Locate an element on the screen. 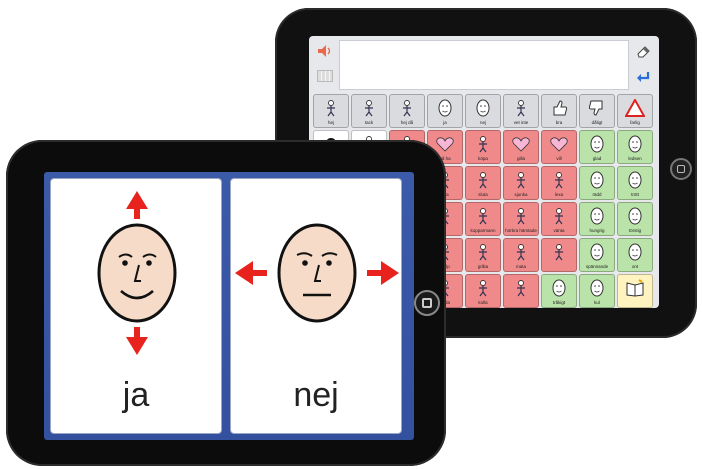 The height and width of the screenshot is (469, 702). book-icon is located at coordinates (635, 288).